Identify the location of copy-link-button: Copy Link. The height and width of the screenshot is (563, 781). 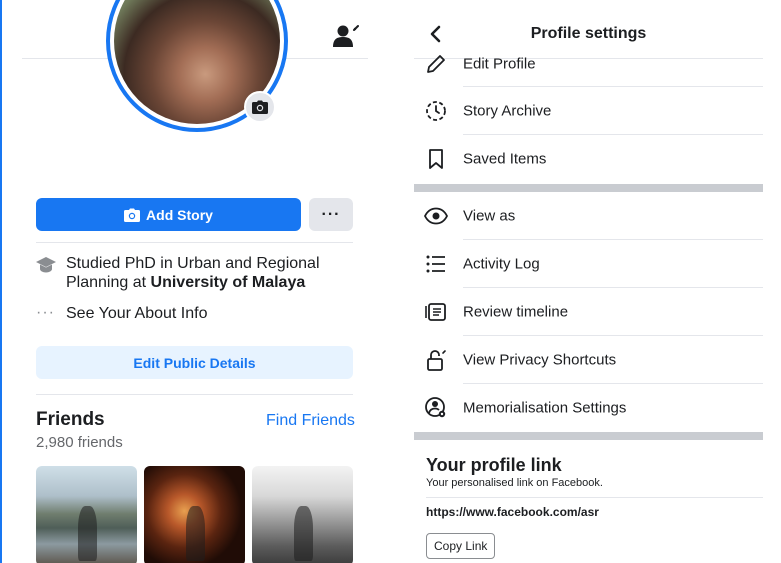
(461, 546).